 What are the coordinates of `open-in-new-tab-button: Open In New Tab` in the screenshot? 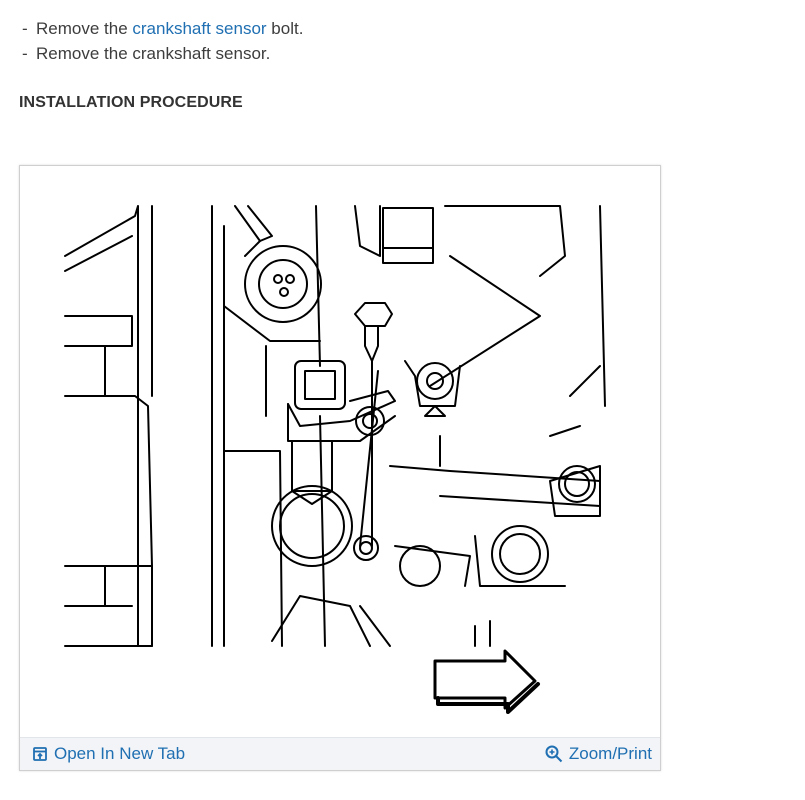 It's located at (108, 754).